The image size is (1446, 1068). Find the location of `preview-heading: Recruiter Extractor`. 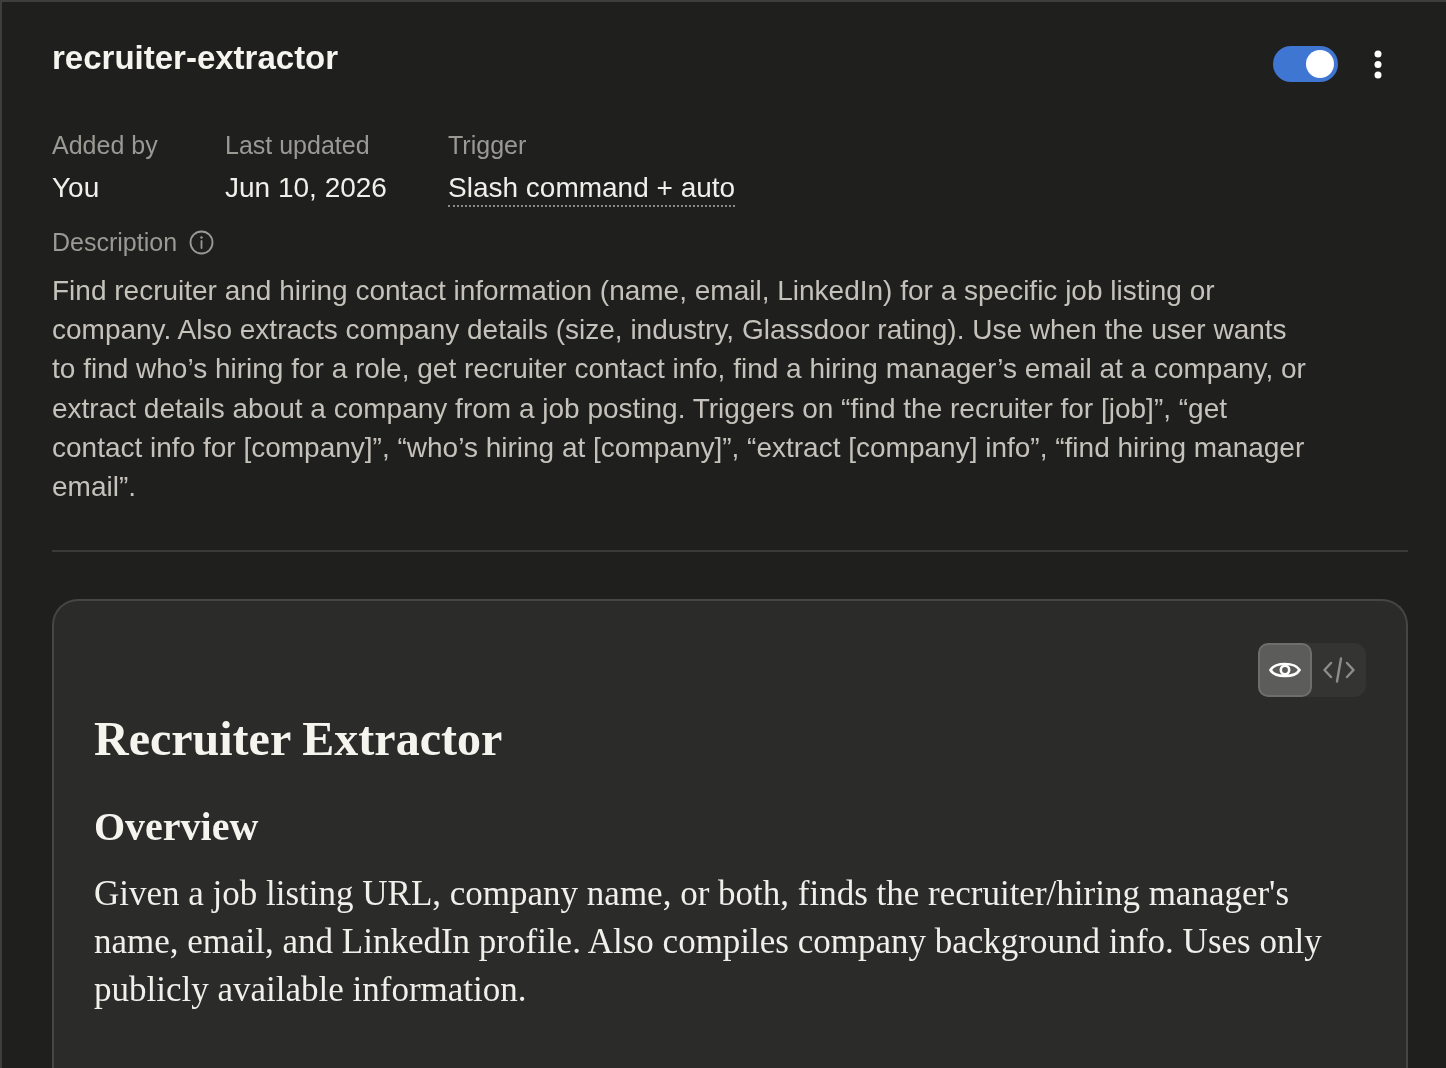

preview-heading: Recruiter Extractor is located at coordinates (299, 739).